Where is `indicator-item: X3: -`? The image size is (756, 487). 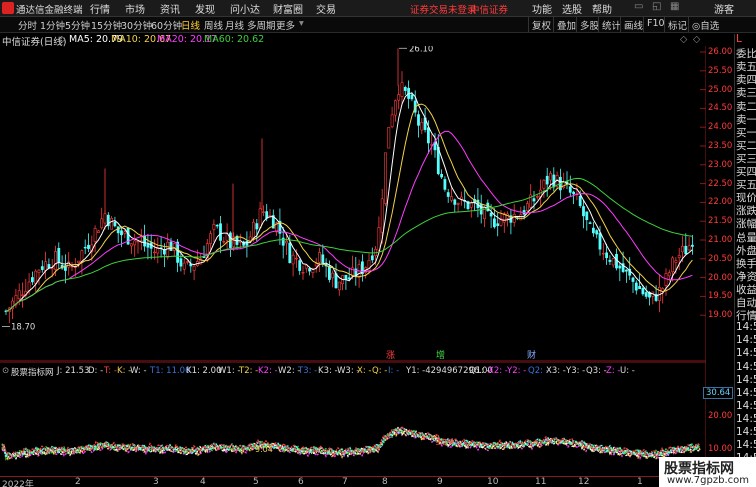 indicator-item: X3: - is located at coordinates (556, 371).